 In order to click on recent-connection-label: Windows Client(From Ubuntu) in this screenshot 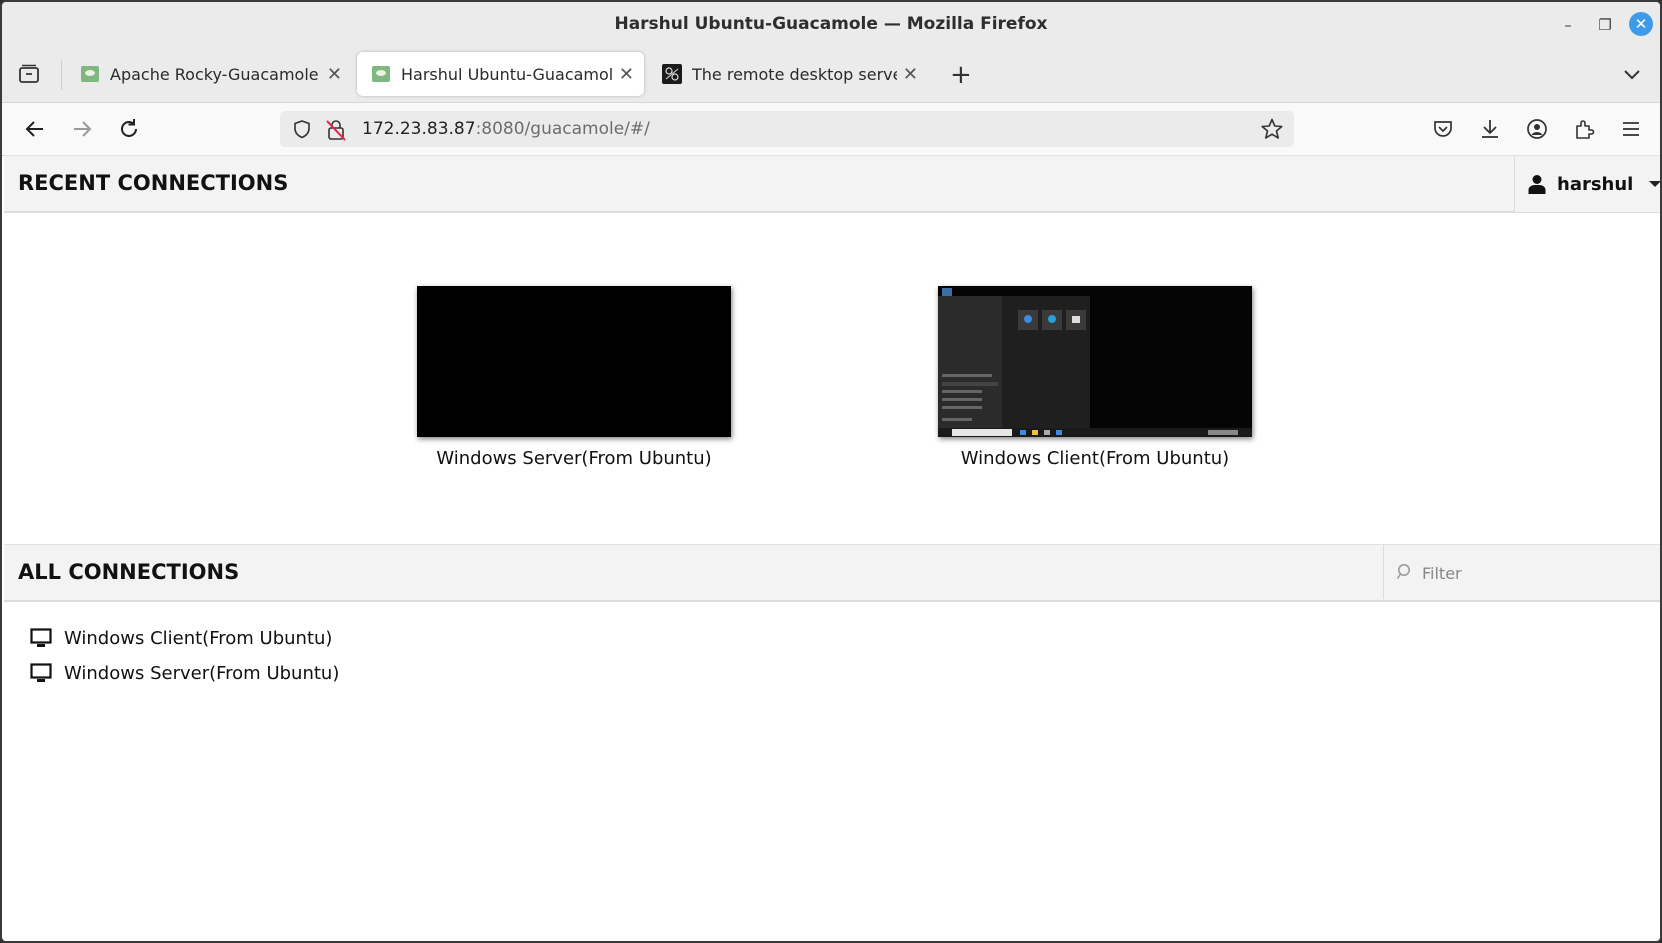, I will do `click(1095, 458)`.